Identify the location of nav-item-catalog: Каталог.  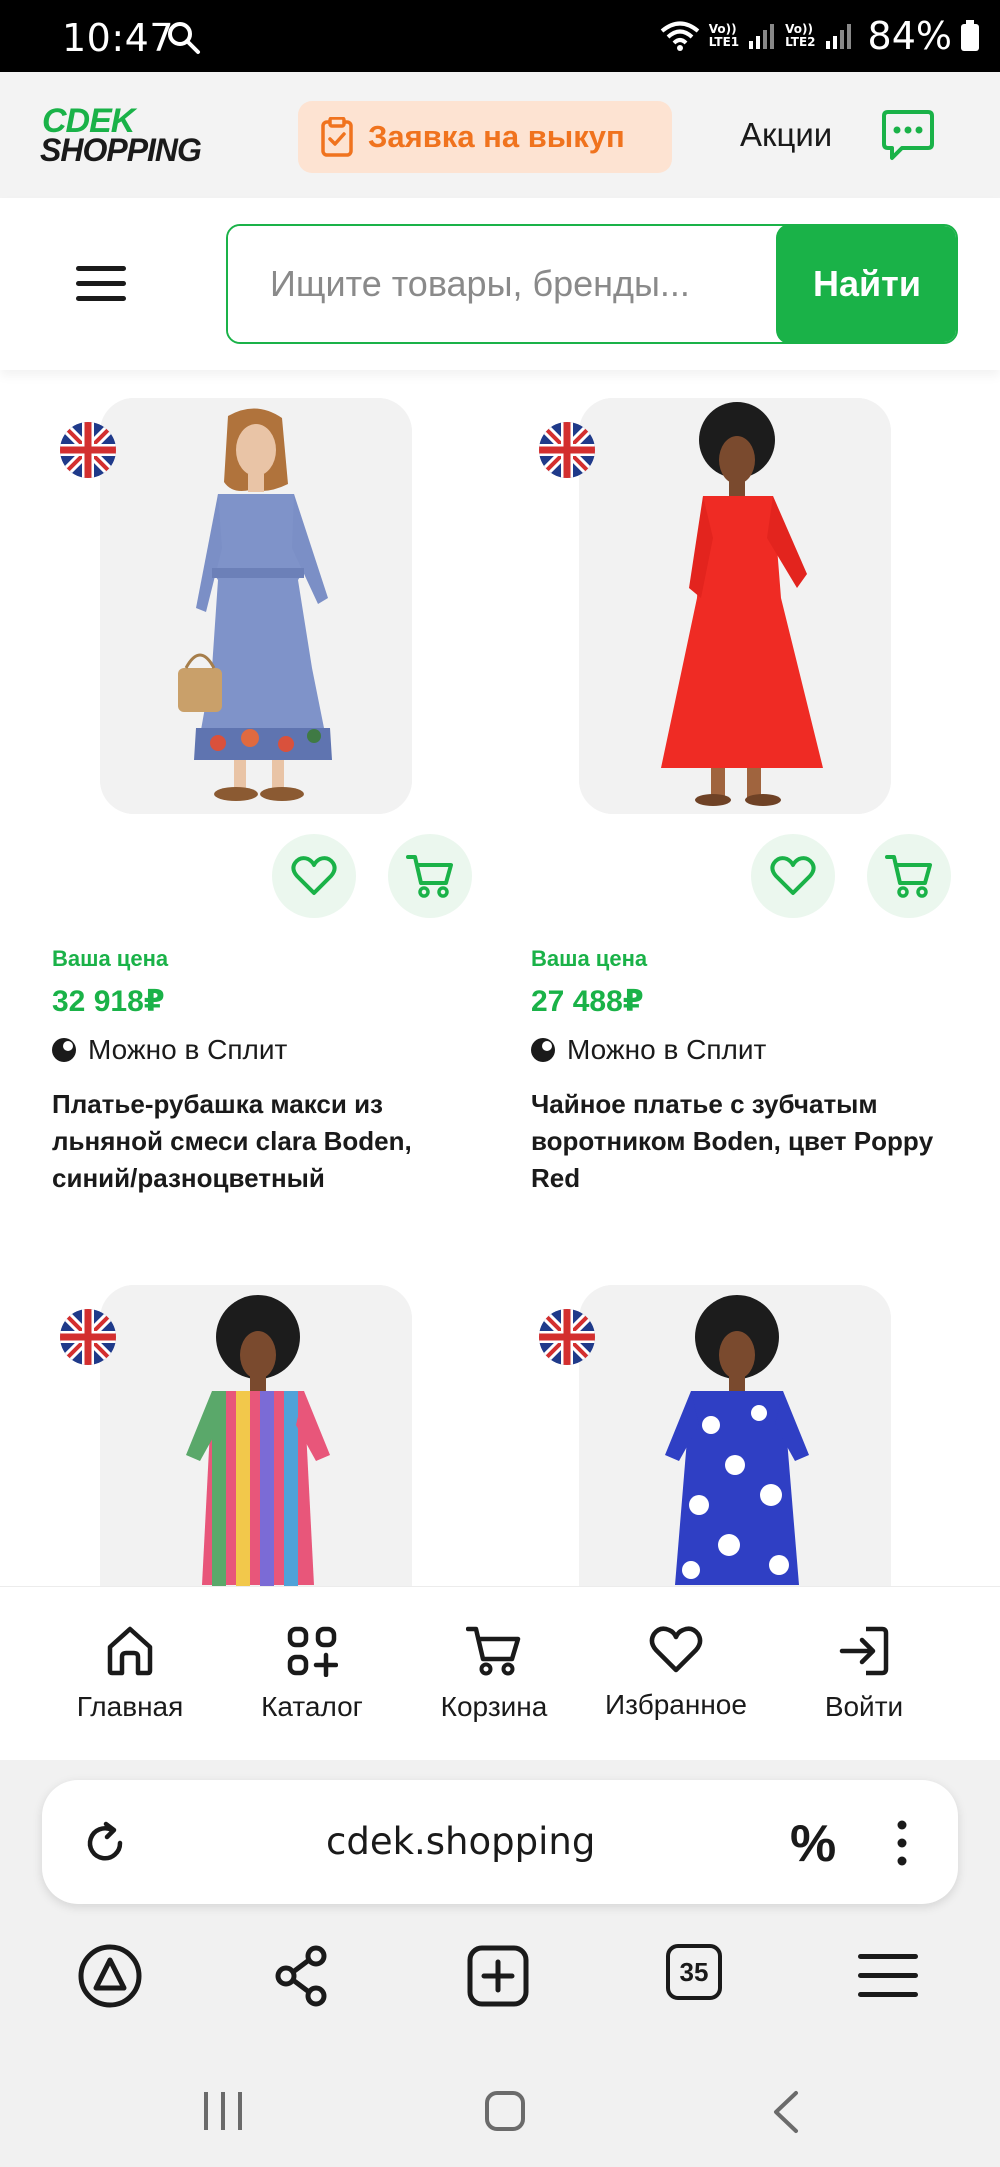
(312, 1674).